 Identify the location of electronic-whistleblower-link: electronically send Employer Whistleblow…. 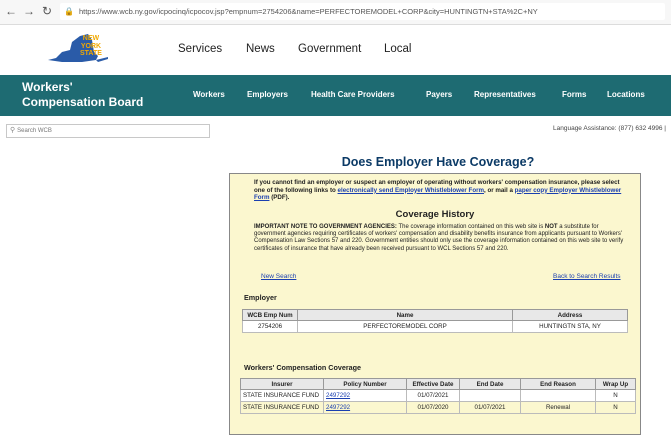
(411, 190).